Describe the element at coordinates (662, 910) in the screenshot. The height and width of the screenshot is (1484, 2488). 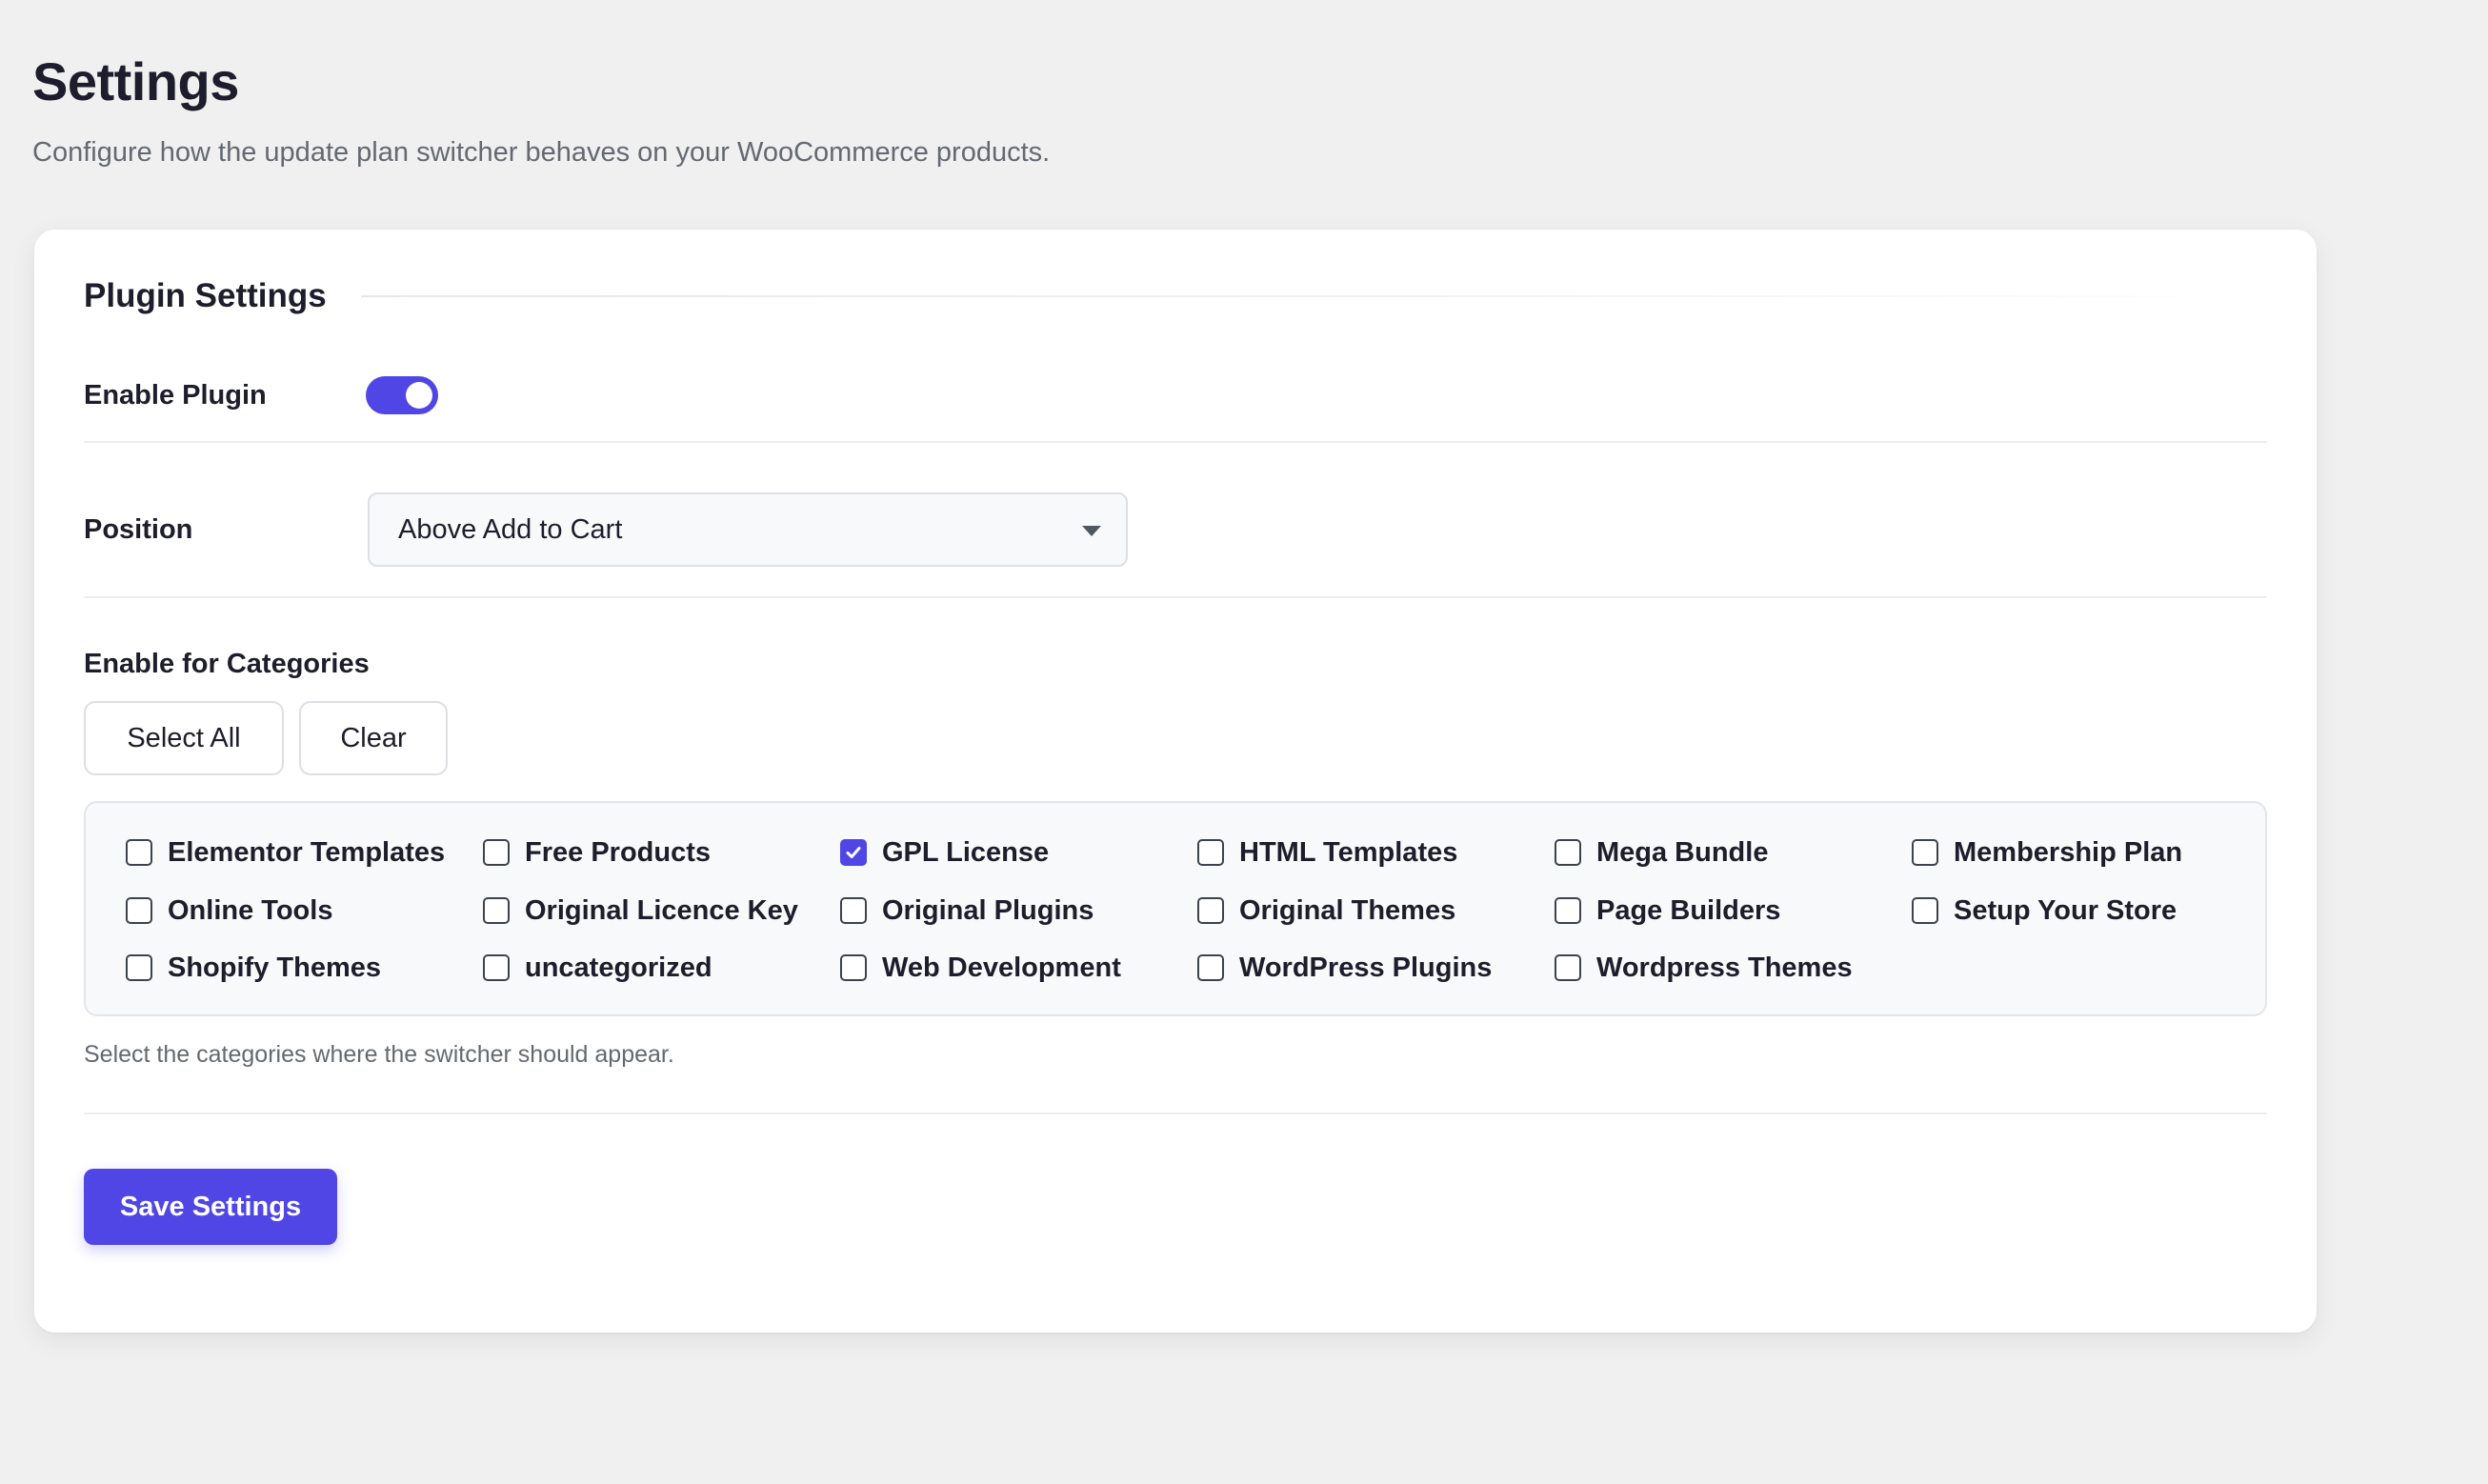
I see `category-label: Original Licence Key` at that location.